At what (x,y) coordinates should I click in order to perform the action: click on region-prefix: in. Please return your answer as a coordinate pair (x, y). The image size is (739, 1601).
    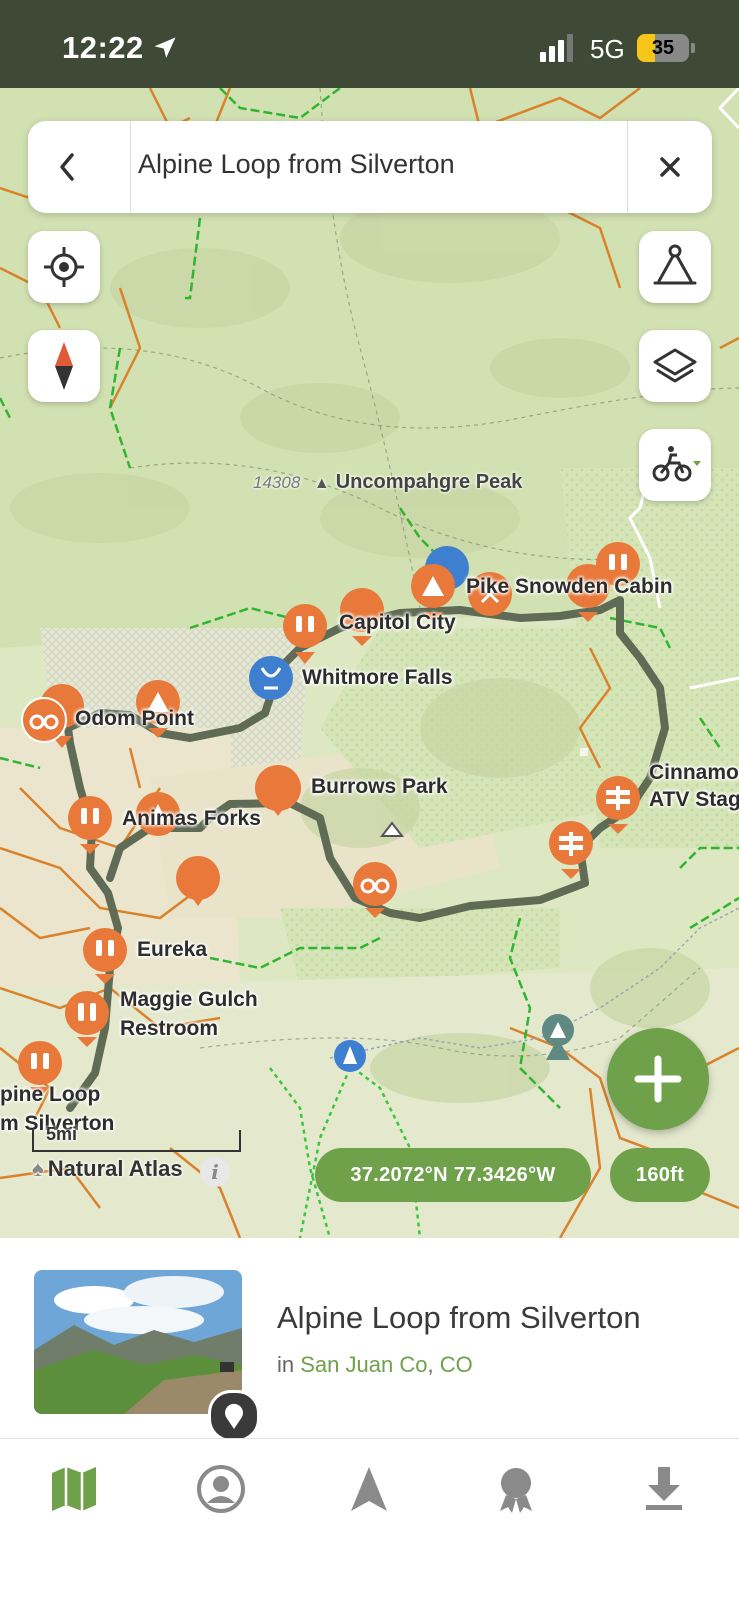
    Looking at the image, I should click on (286, 1364).